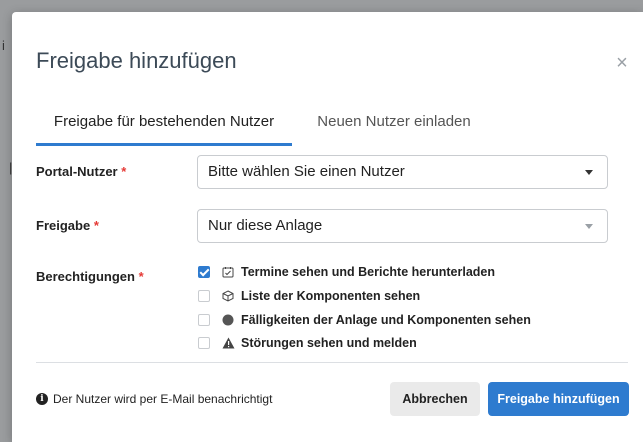 This screenshot has width=643, height=442. Describe the element at coordinates (136, 60) in the screenshot. I see `dialog-title: Freigabe hinzufügen` at that location.